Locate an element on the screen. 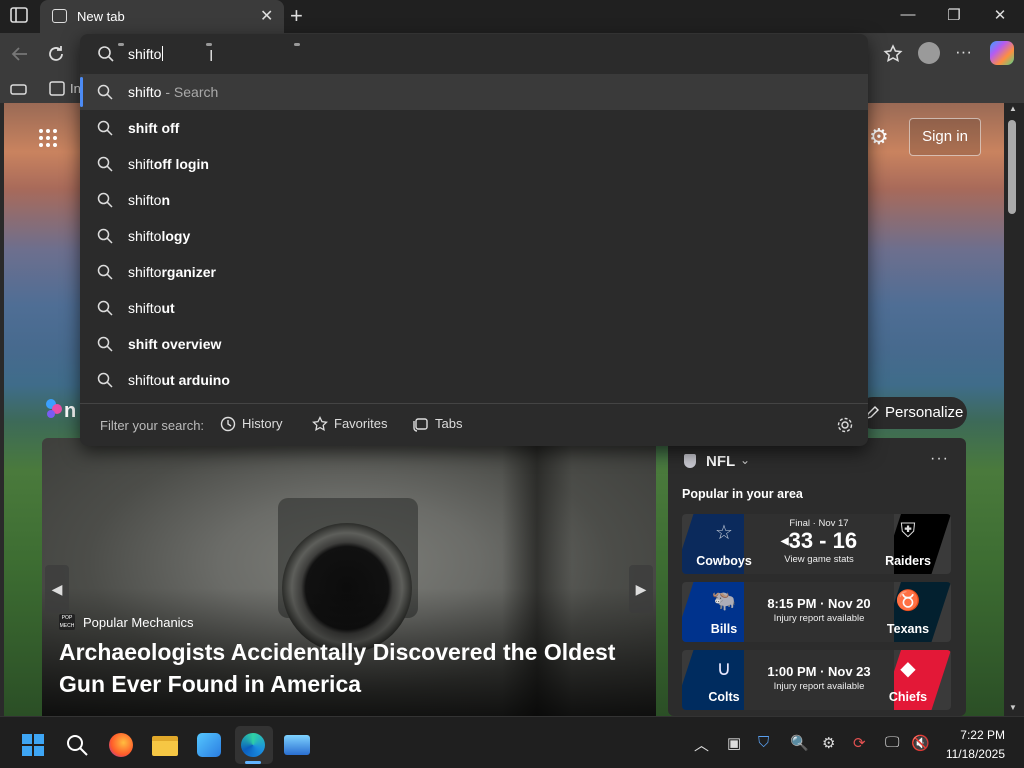 The height and width of the screenshot is (768, 1024). firefox-running-indicator is located at coordinates (121, 44).